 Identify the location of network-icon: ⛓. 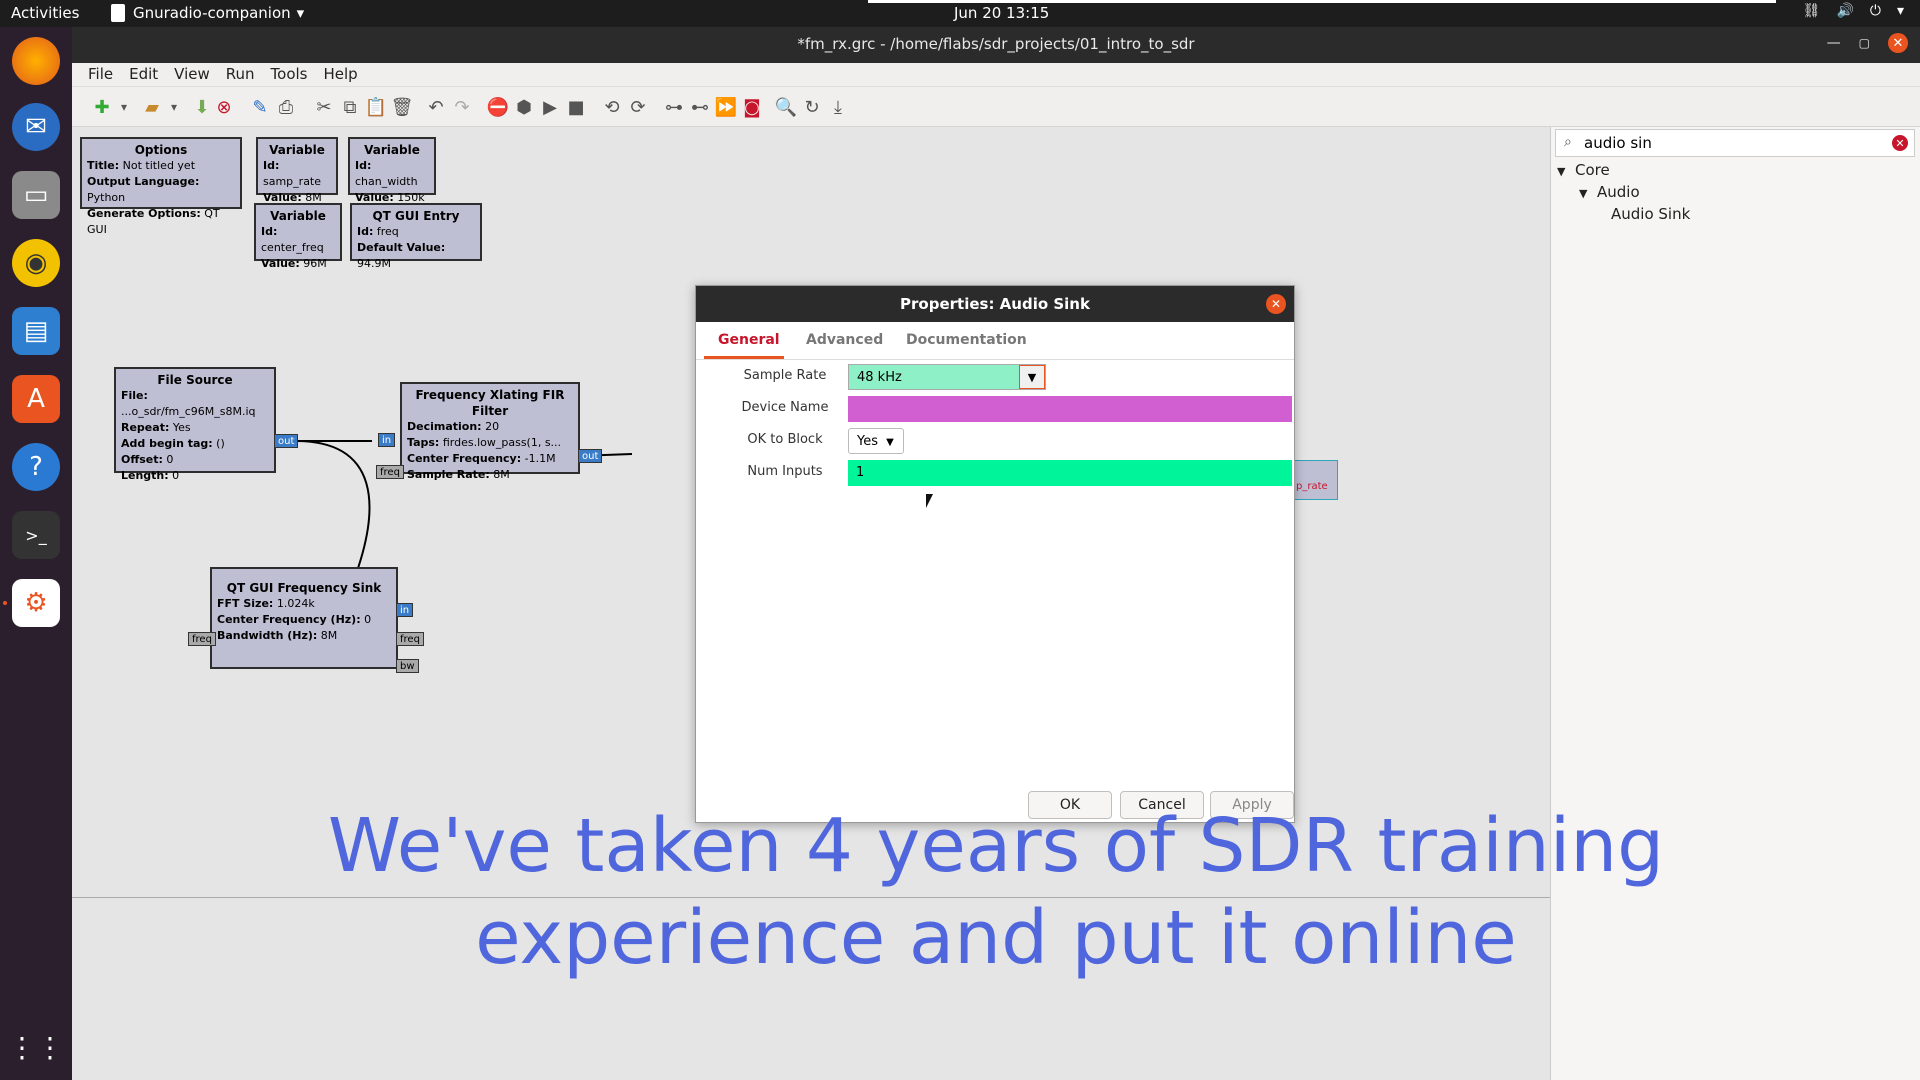
(1812, 11).